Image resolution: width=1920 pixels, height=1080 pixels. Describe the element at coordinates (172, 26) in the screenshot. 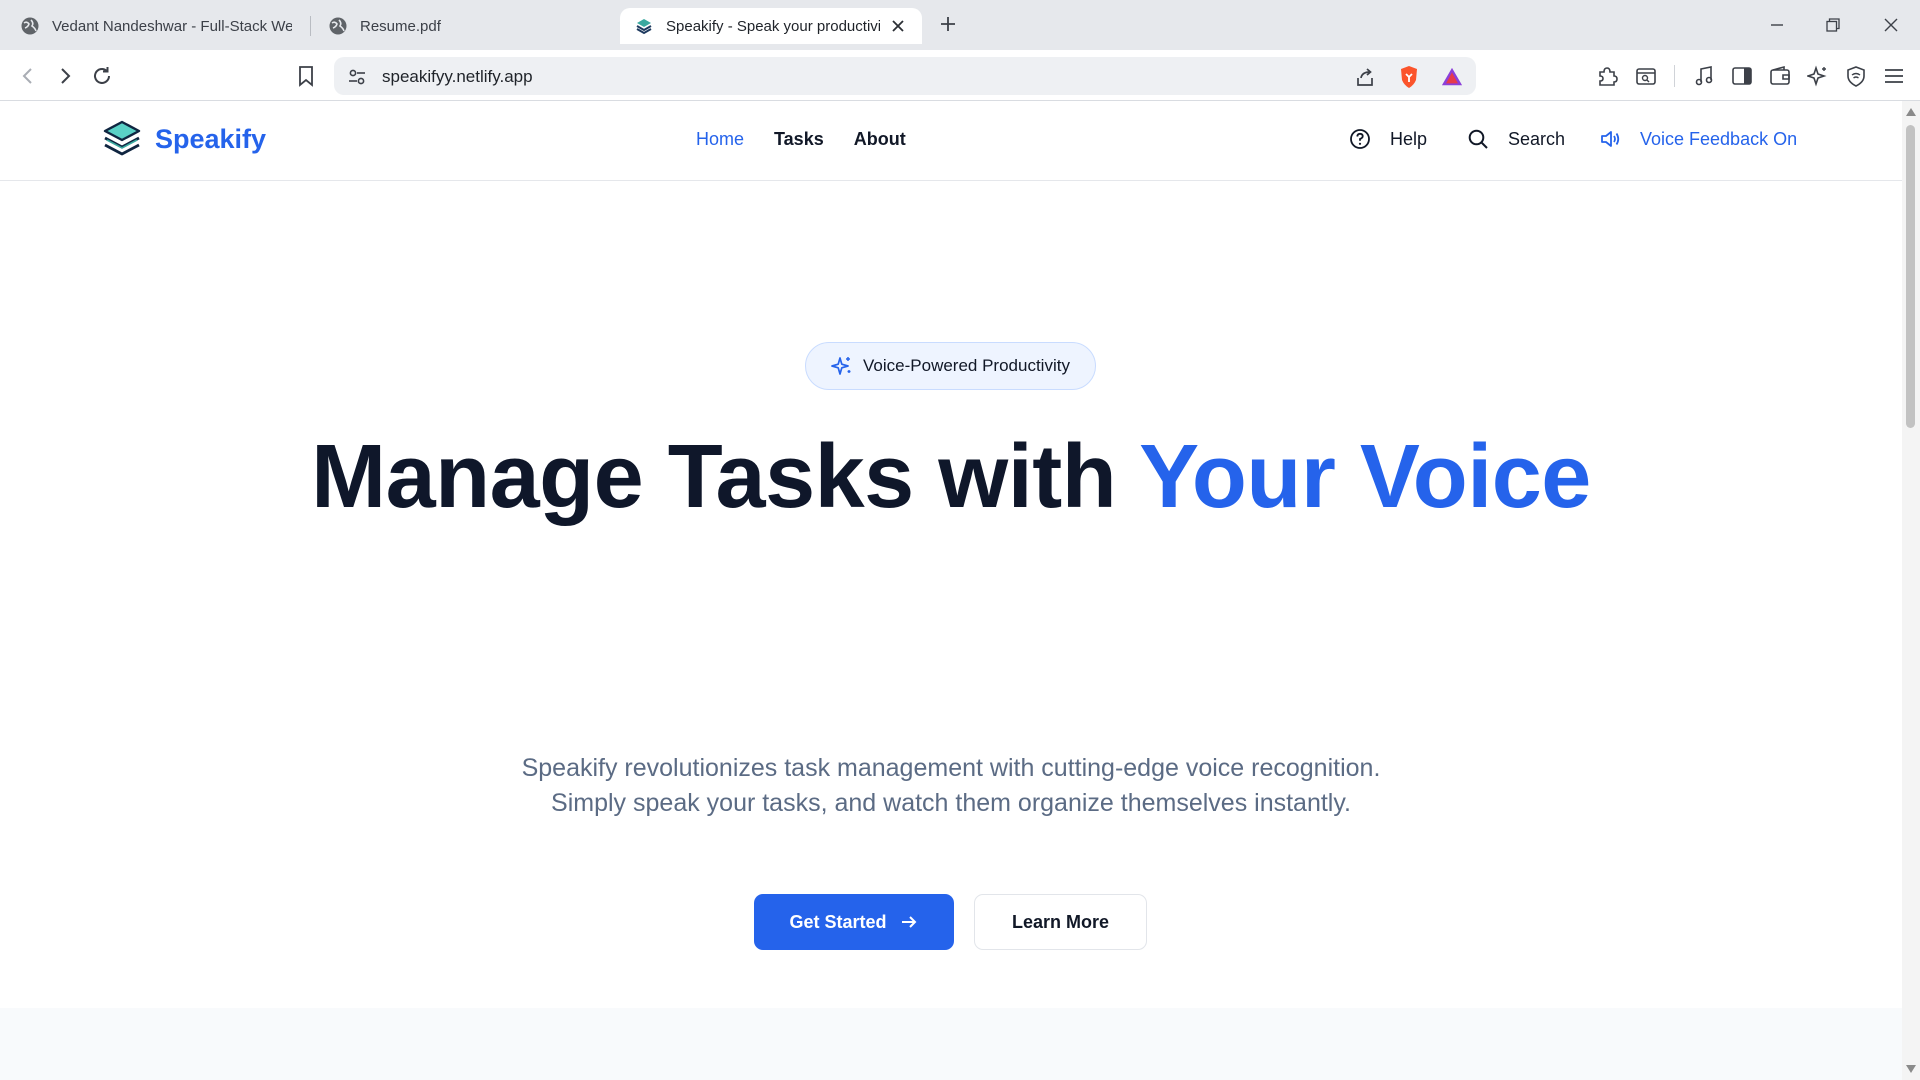

I see `tab-title: Vedant Nandeshwar - Full-Stack Web` at that location.